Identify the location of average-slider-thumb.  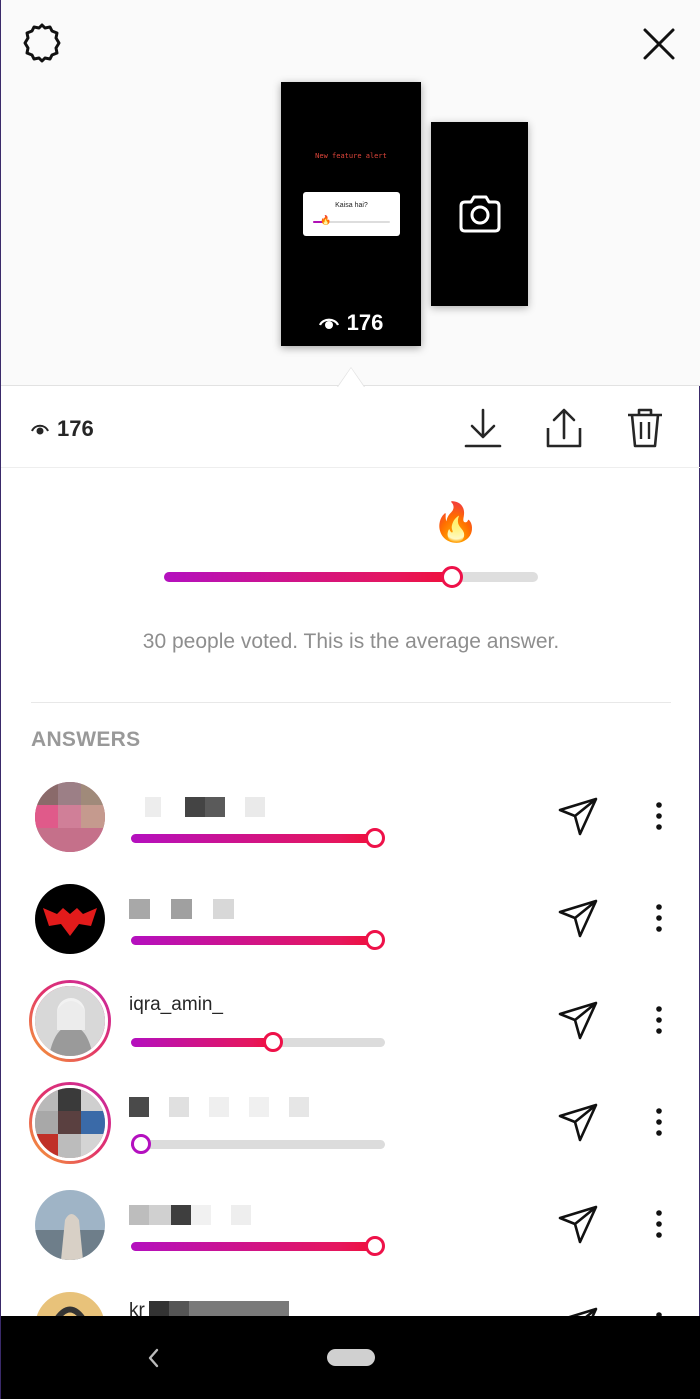
(451, 577).